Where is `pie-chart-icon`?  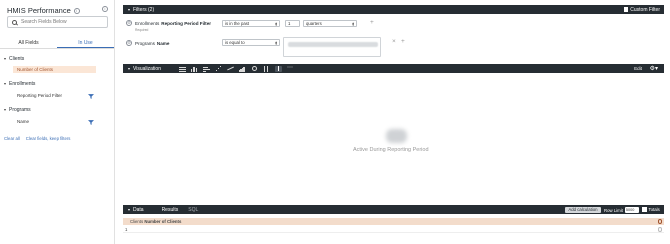
pie-chart-icon is located at coordinates (254, 68).